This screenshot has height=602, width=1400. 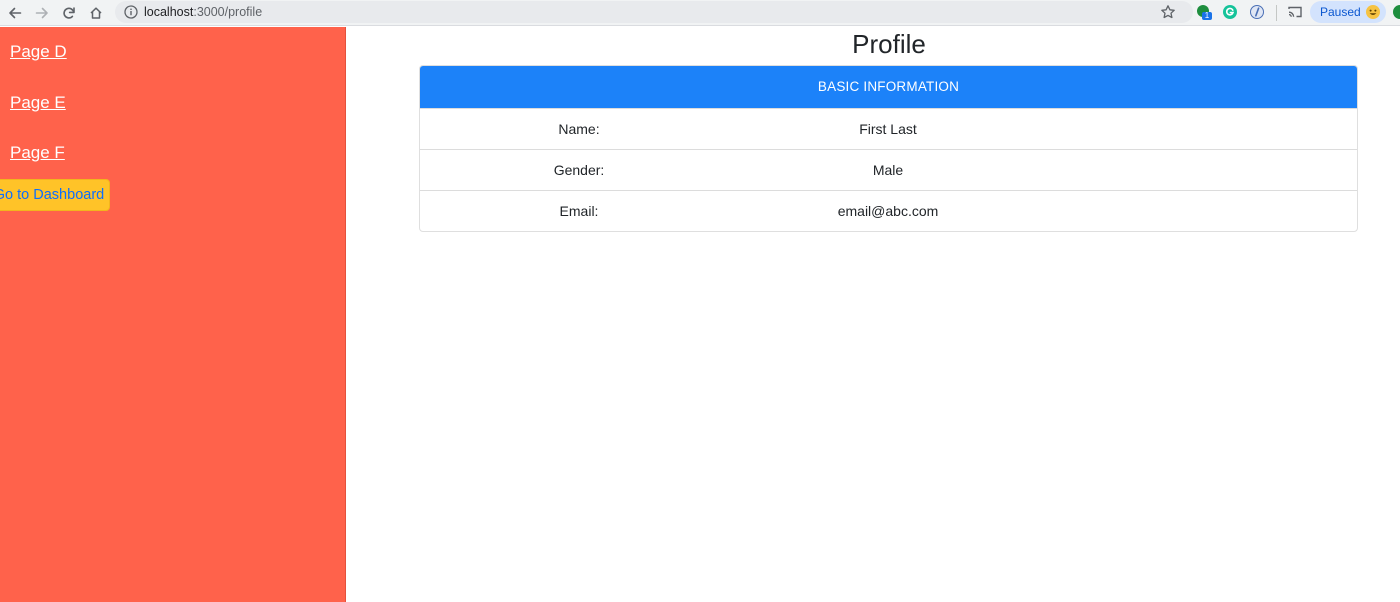 I want to click on reload-button, so click(x=69, y=13).